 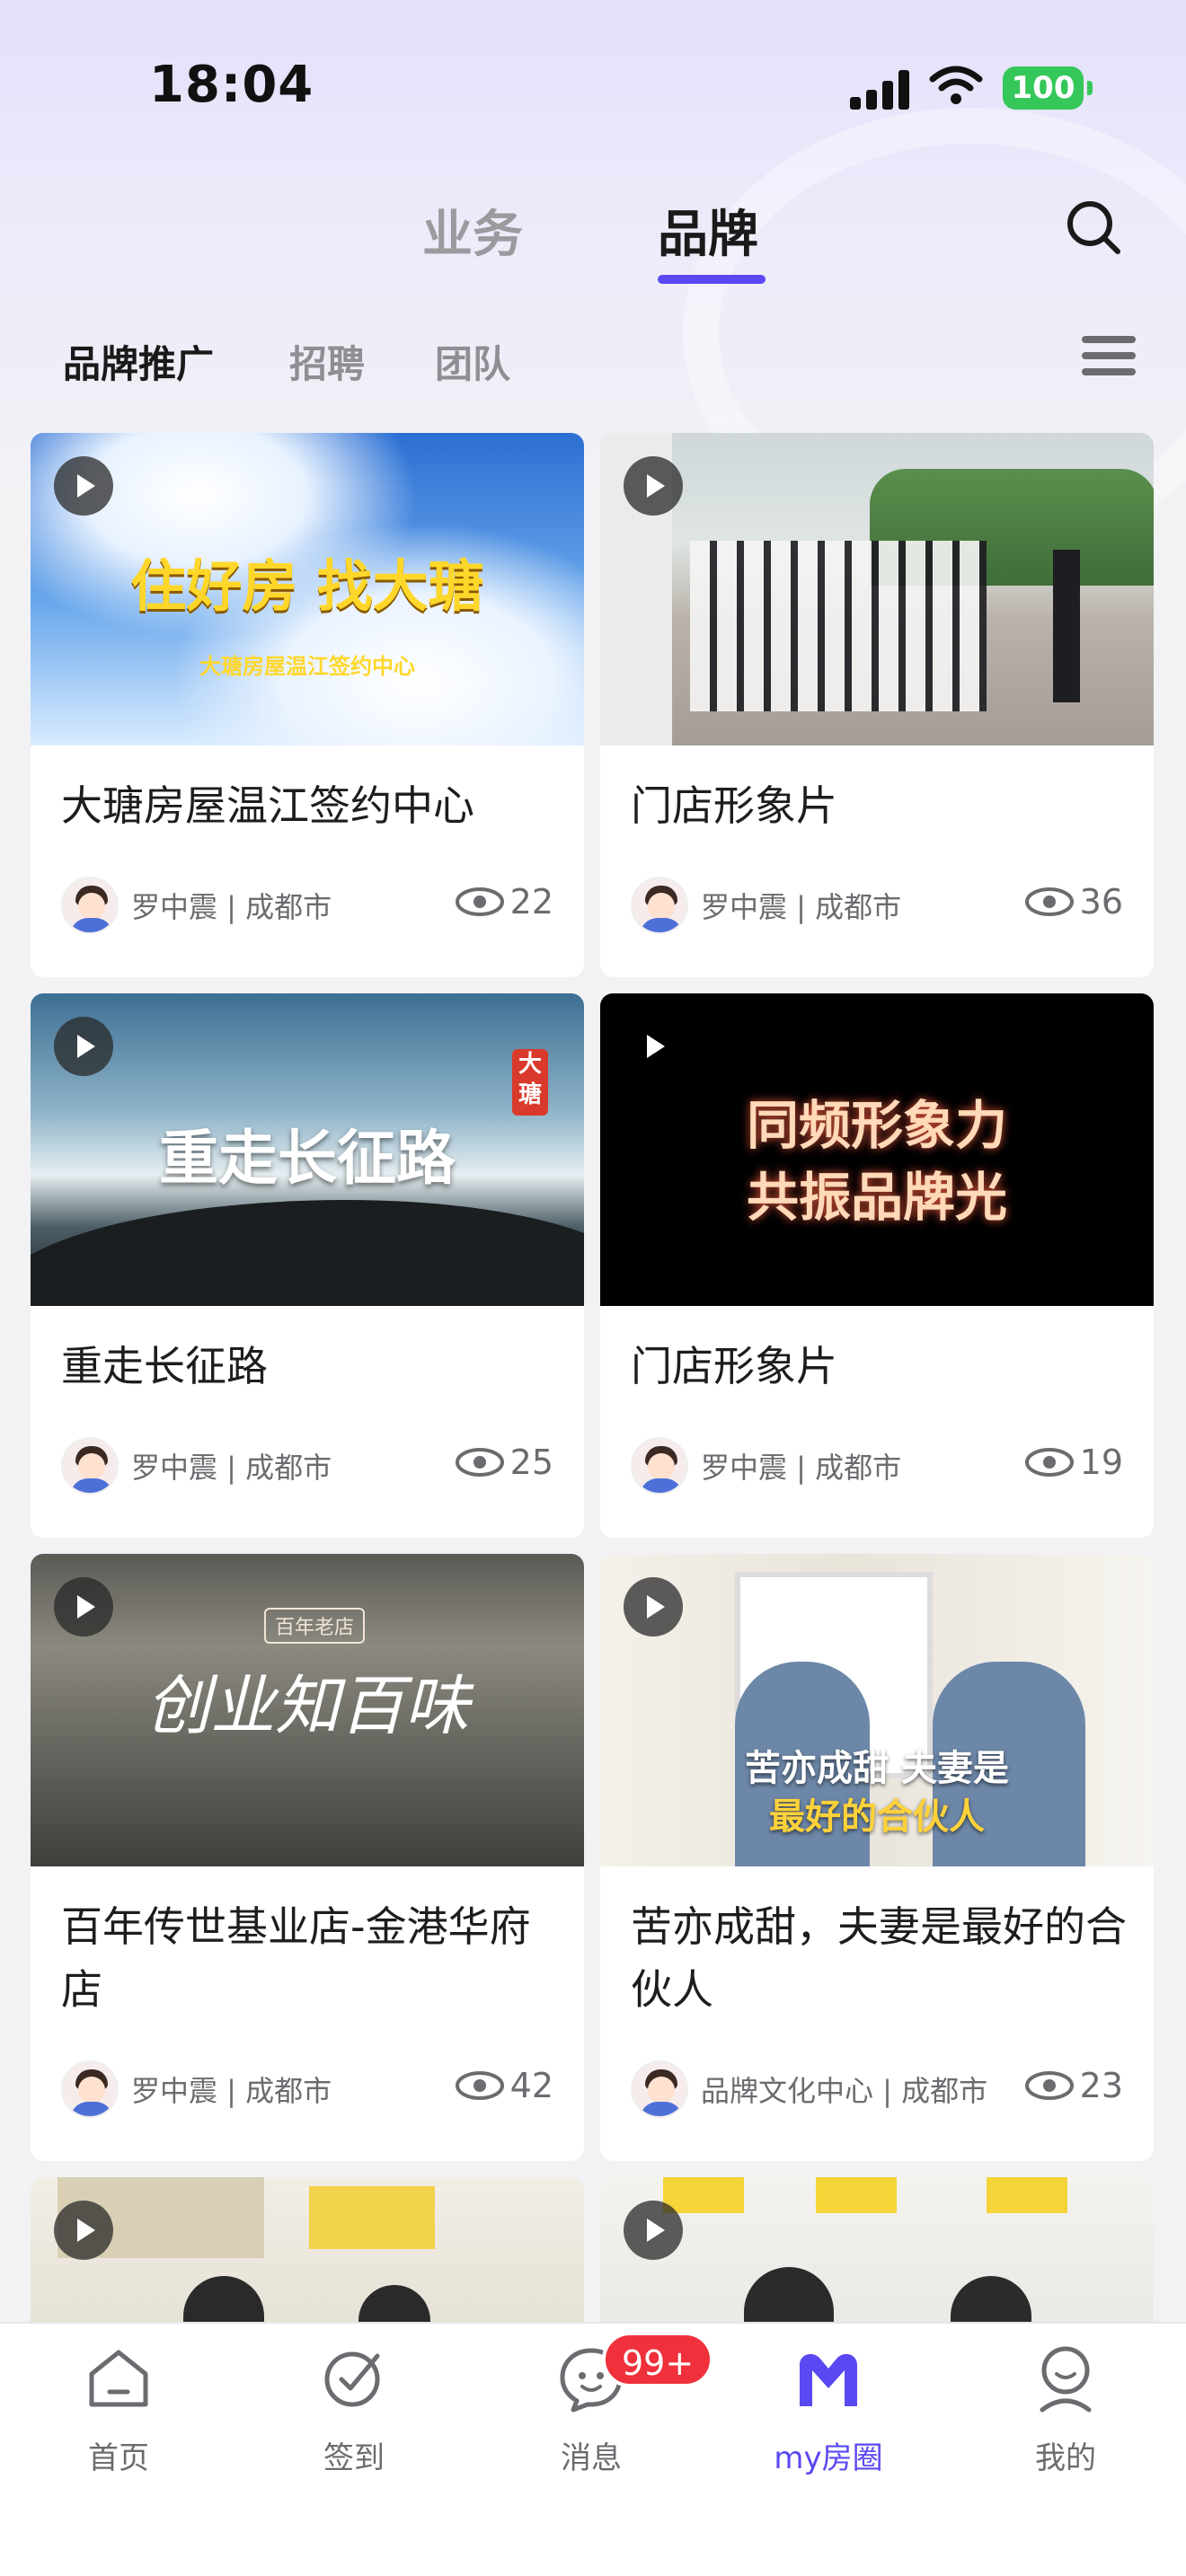 I want to click on nav-label: 消息, so click(x=591, y=2458).